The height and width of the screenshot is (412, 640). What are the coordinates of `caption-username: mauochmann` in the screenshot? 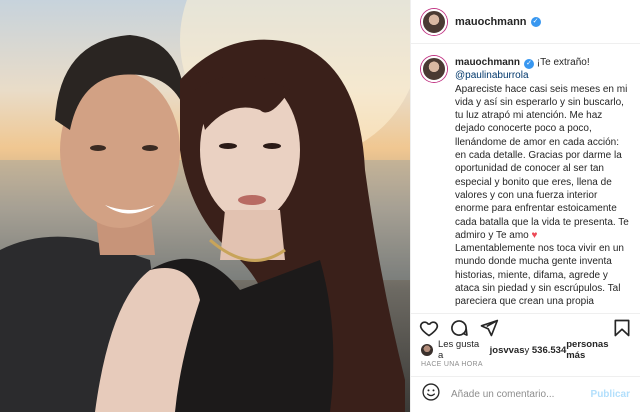 It's located at (487, 62).